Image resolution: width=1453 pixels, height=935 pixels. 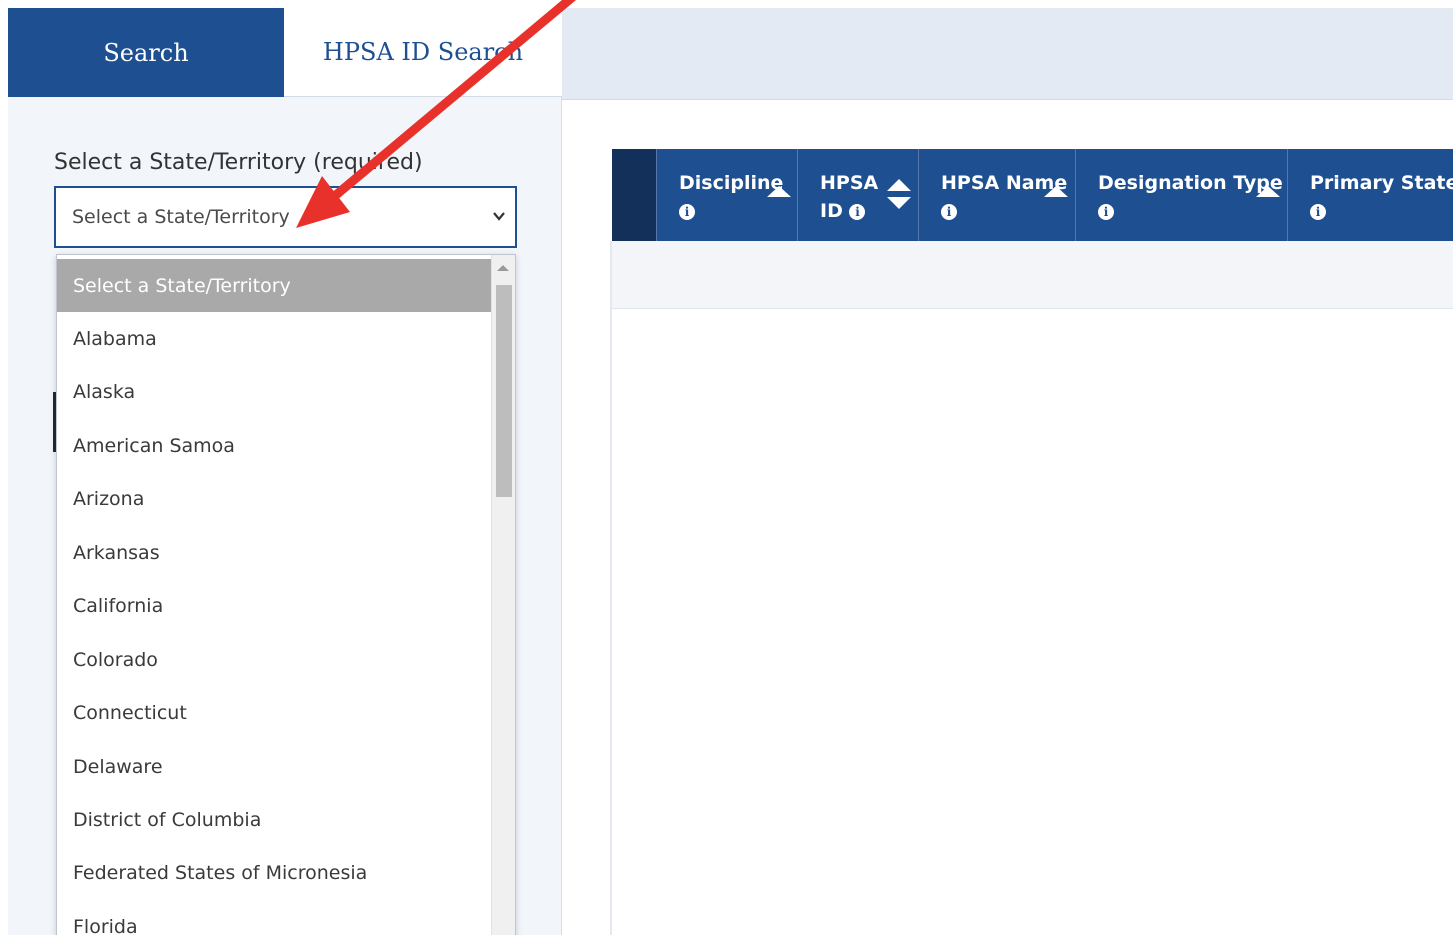 What do you see at coordinates (182, 285) in the screenshot?
I see `dropdown-option-label: Select a State/Territory` at bounding box center [182, 285].